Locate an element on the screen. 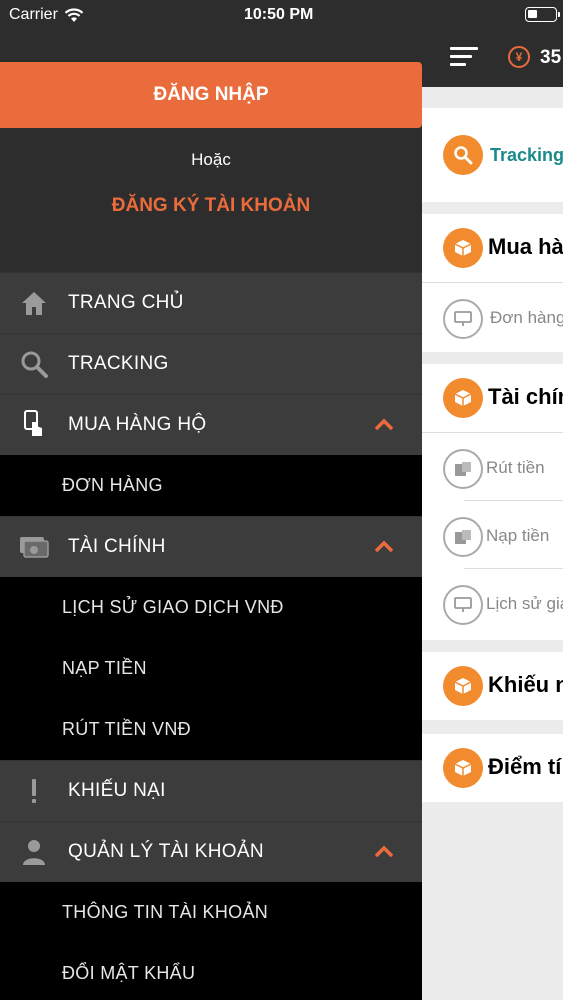 This screenshot has height=1000, width=563. submenu-item-transaction-history: LỊCH SỬ GIAO DỊCH VNĐ is located at coordinates (211, 607).